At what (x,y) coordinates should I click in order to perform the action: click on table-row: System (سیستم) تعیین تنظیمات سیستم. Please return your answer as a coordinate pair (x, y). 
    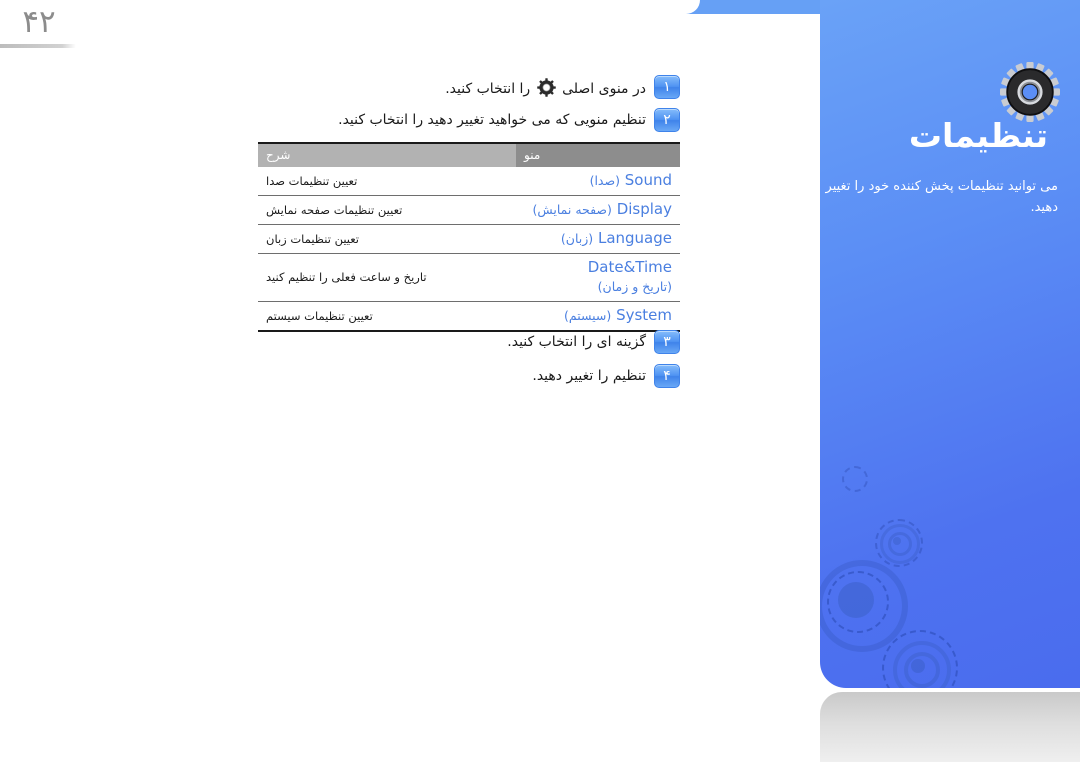
    Looking at the image, I should click on (469, 316).